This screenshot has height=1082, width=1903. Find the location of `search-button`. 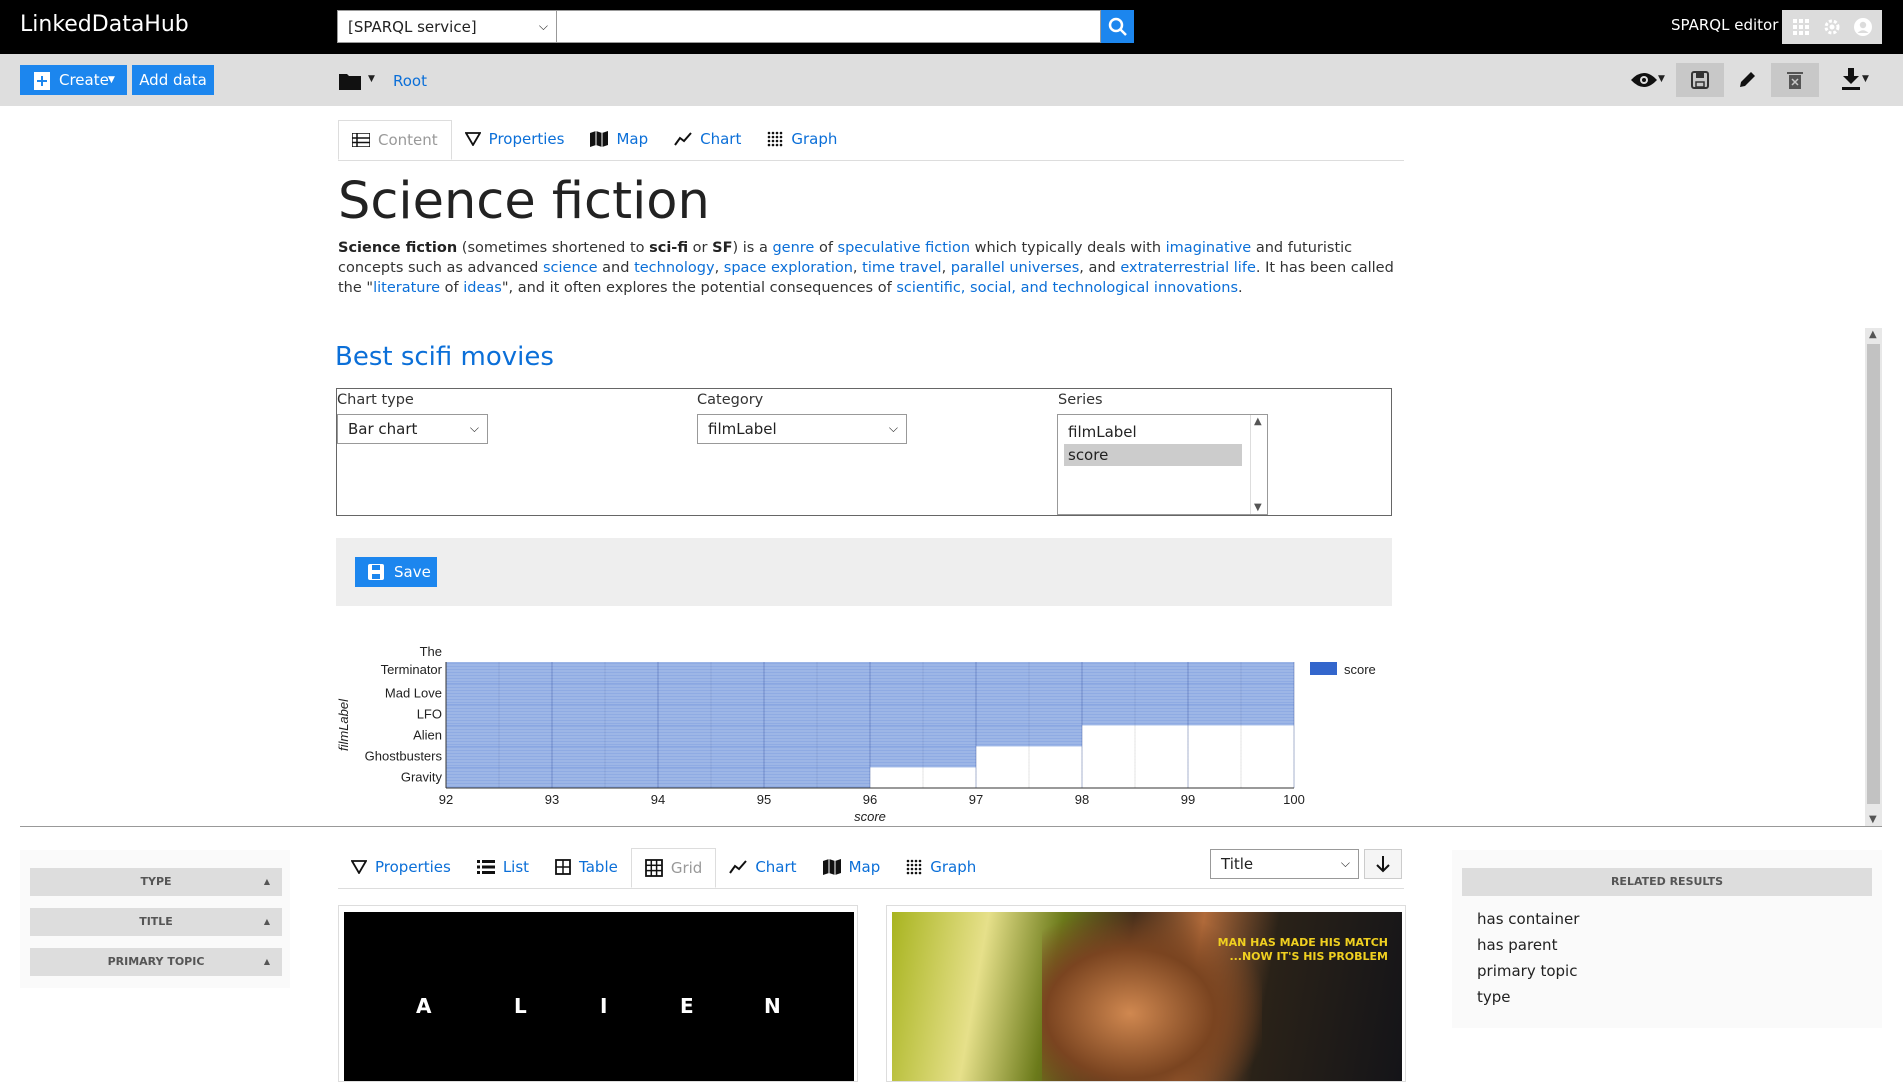

search-button is located at coordinates (1117, 26).